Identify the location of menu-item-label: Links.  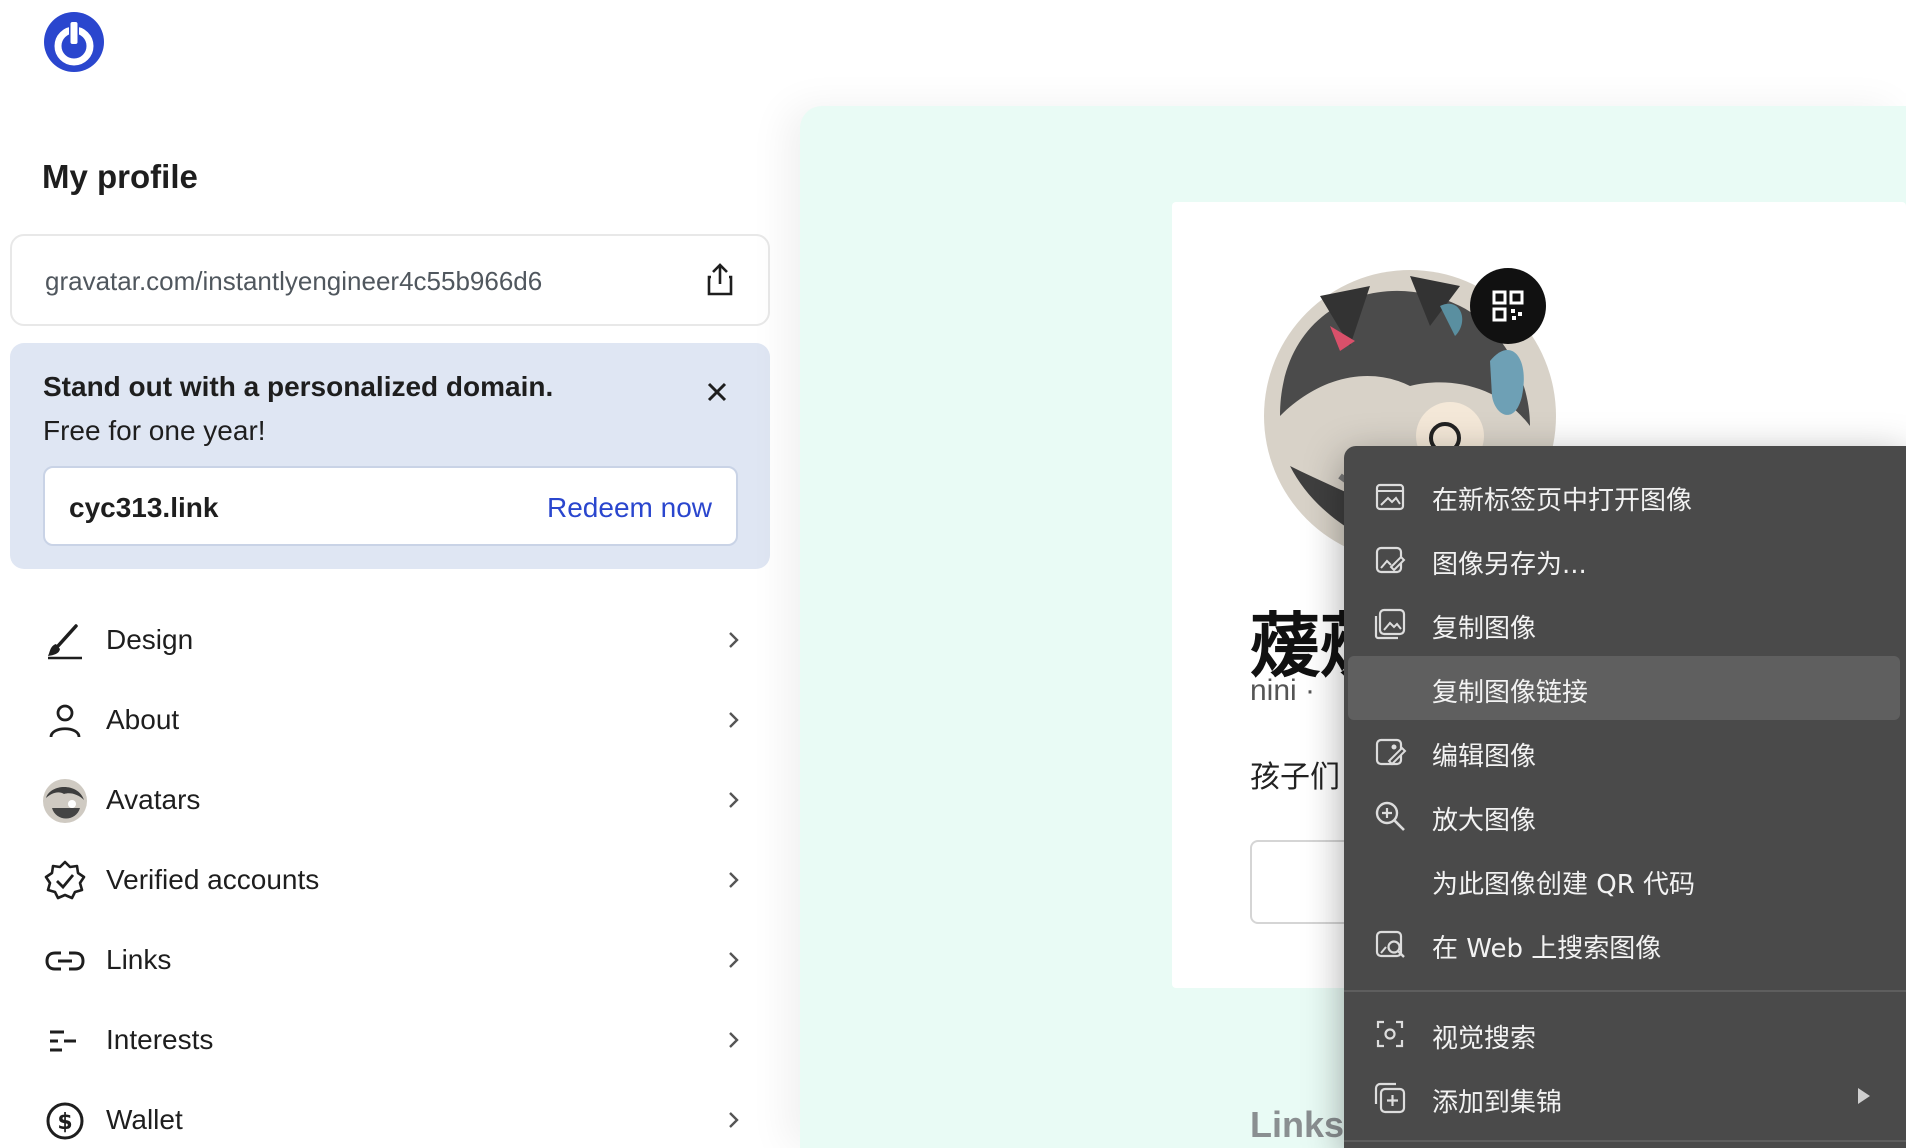
(139, 959).